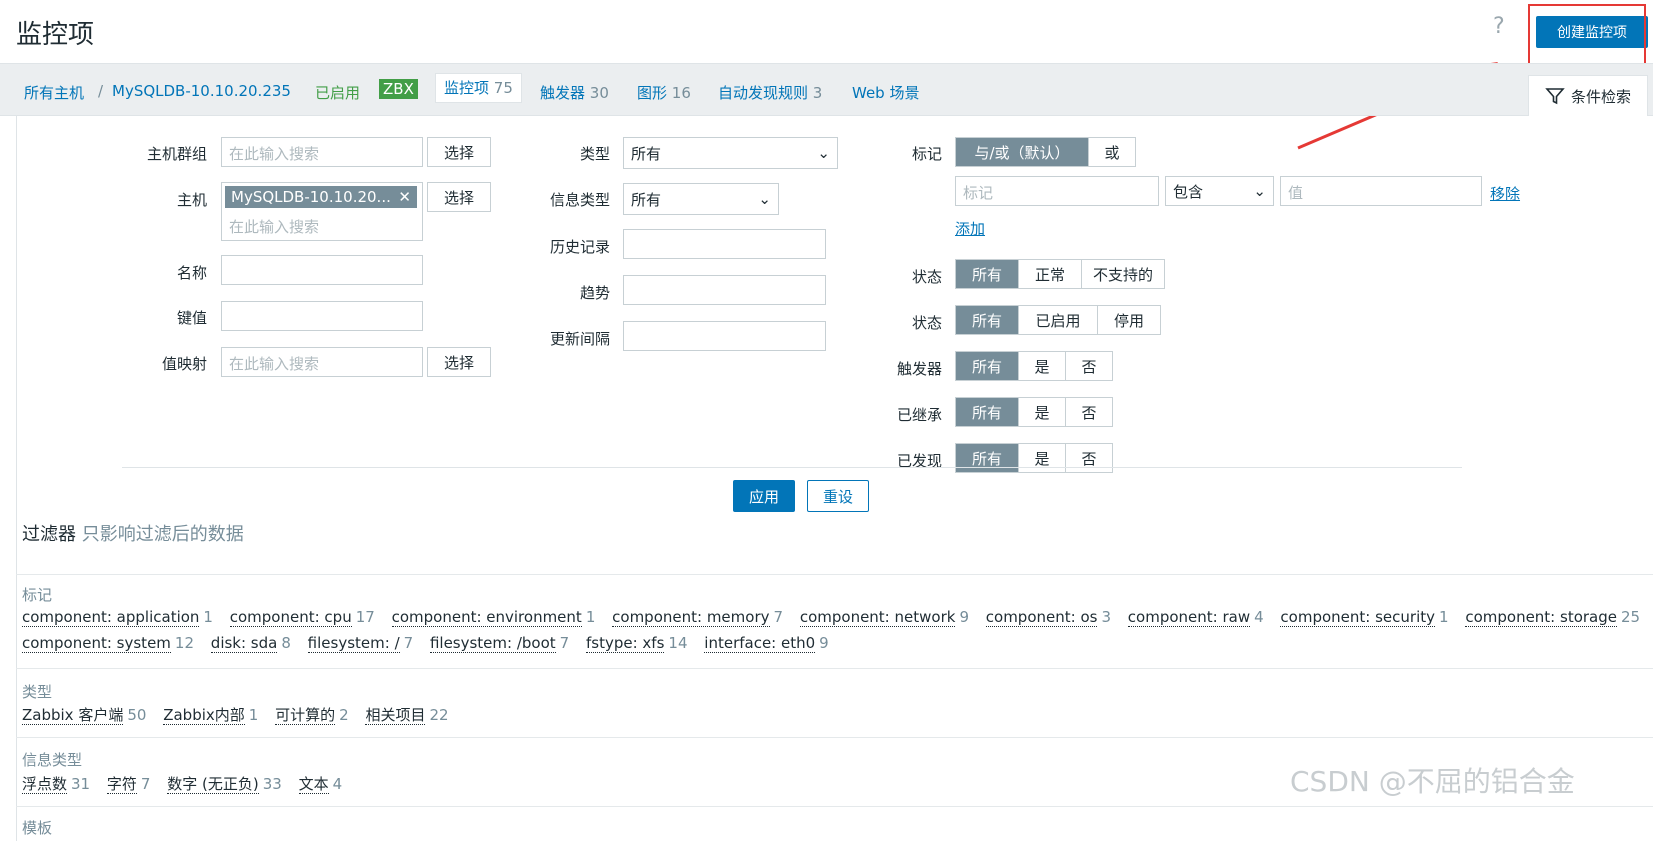  I want to click on triggers-toggle: 所有 是 否, so click(1034, 366).